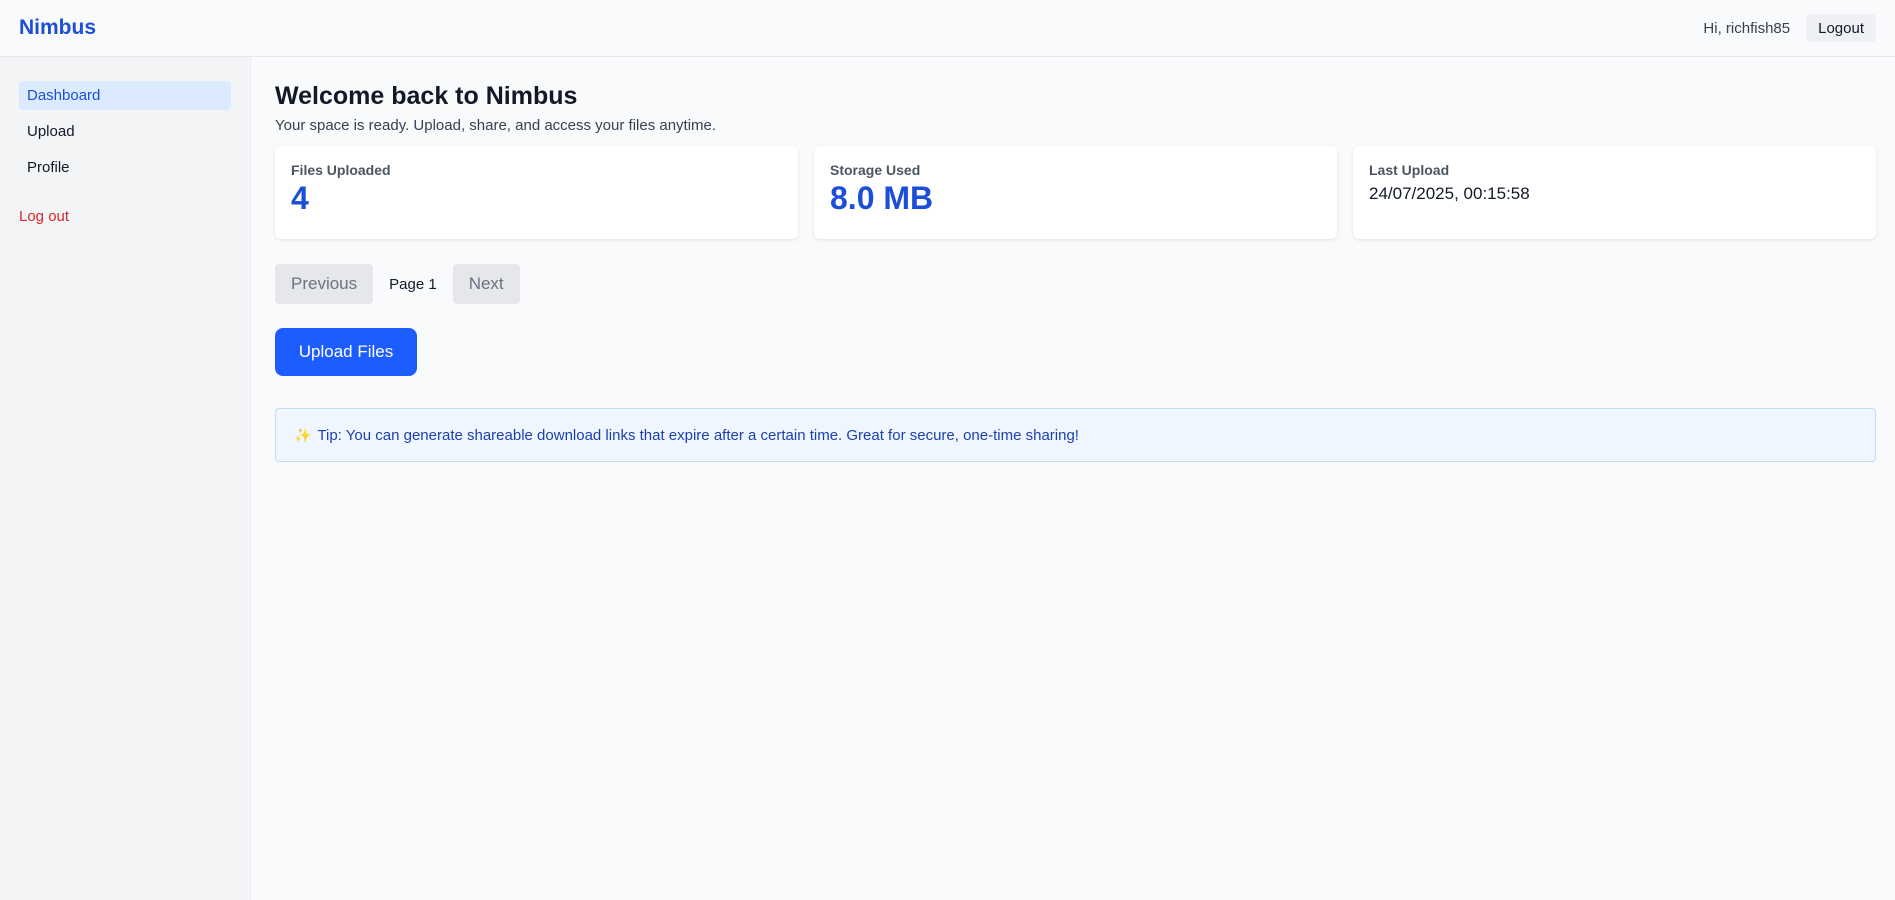 The height and width of the screenshot is (900, 1895). I want to click on upload-files-button: Upload Files, so click(346, 352).